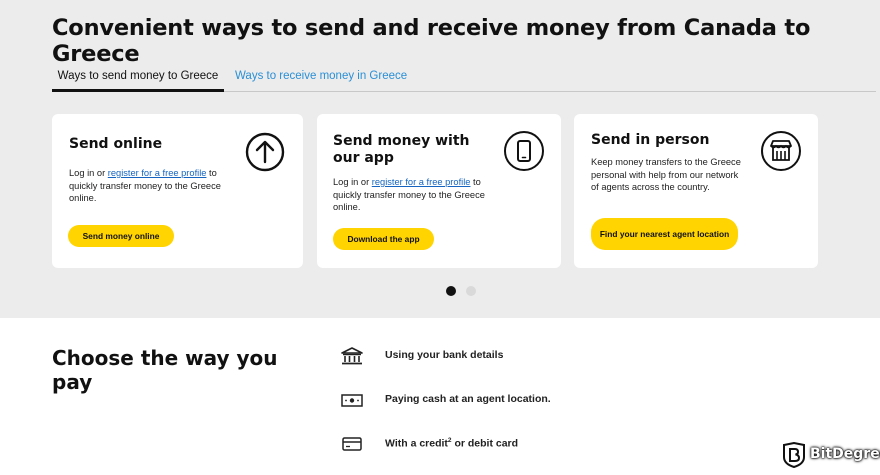  Describe the element at coordinates (321, 78) in the screenshot. I see `tab-receive-money: Ways to receive money in Greece` at that location.